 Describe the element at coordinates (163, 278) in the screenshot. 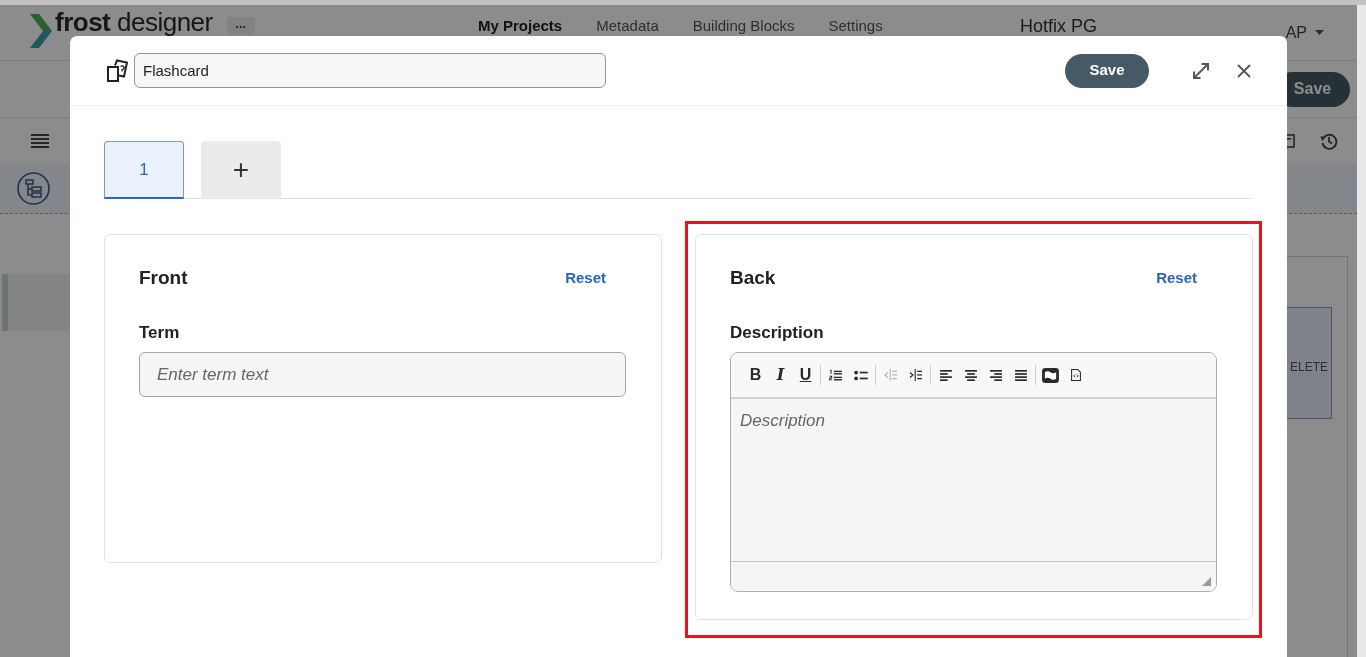

I see `card-title: Front` at that location.